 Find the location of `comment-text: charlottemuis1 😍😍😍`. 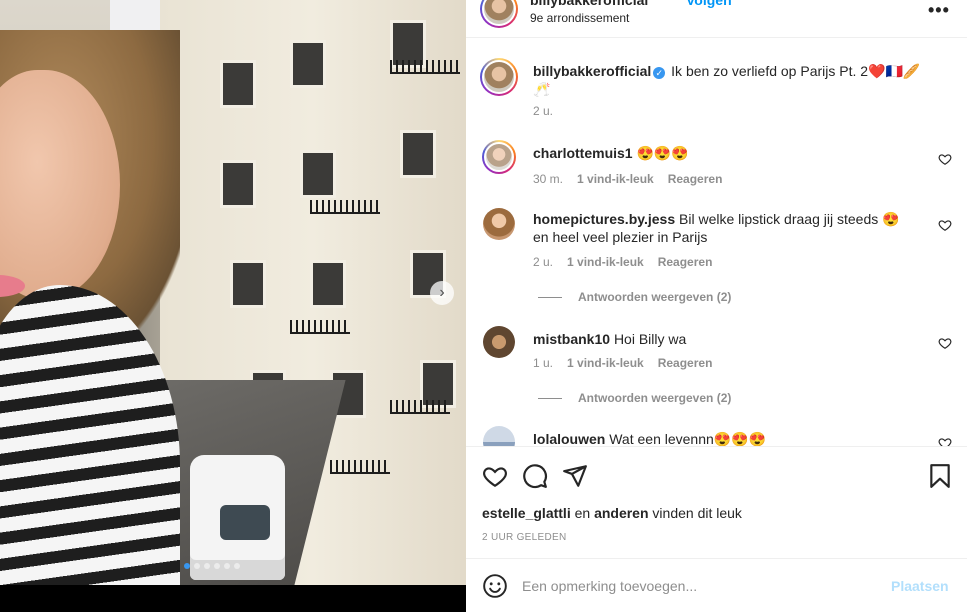

comment-text: charlottemuis1 😍😍😍 is located at coordinates (728, 153).